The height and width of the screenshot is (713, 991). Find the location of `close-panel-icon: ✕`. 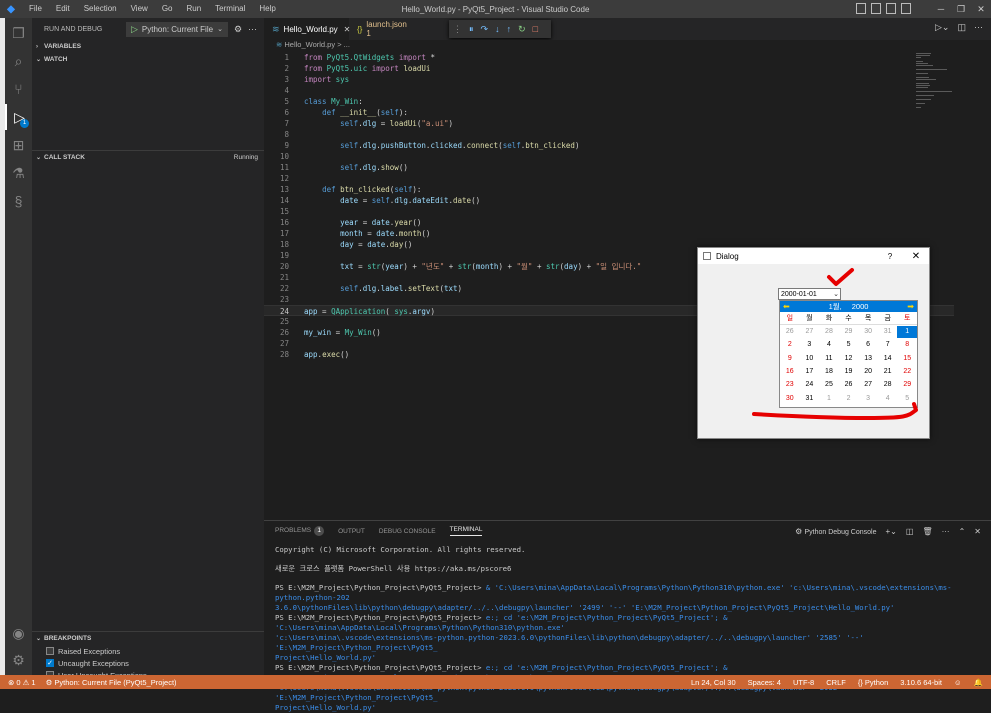

close-panel-icon: ✕ is located at coordinates (977, 531).